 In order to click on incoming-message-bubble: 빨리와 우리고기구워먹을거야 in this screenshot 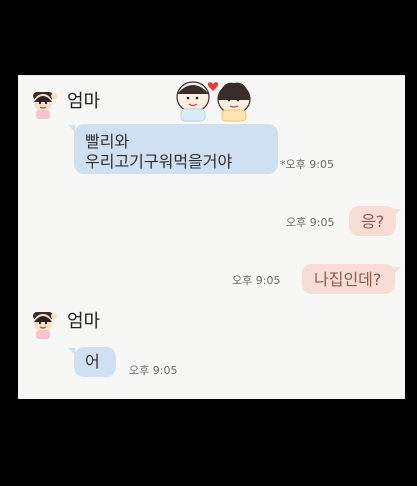, I will do `click(176, 149)`.